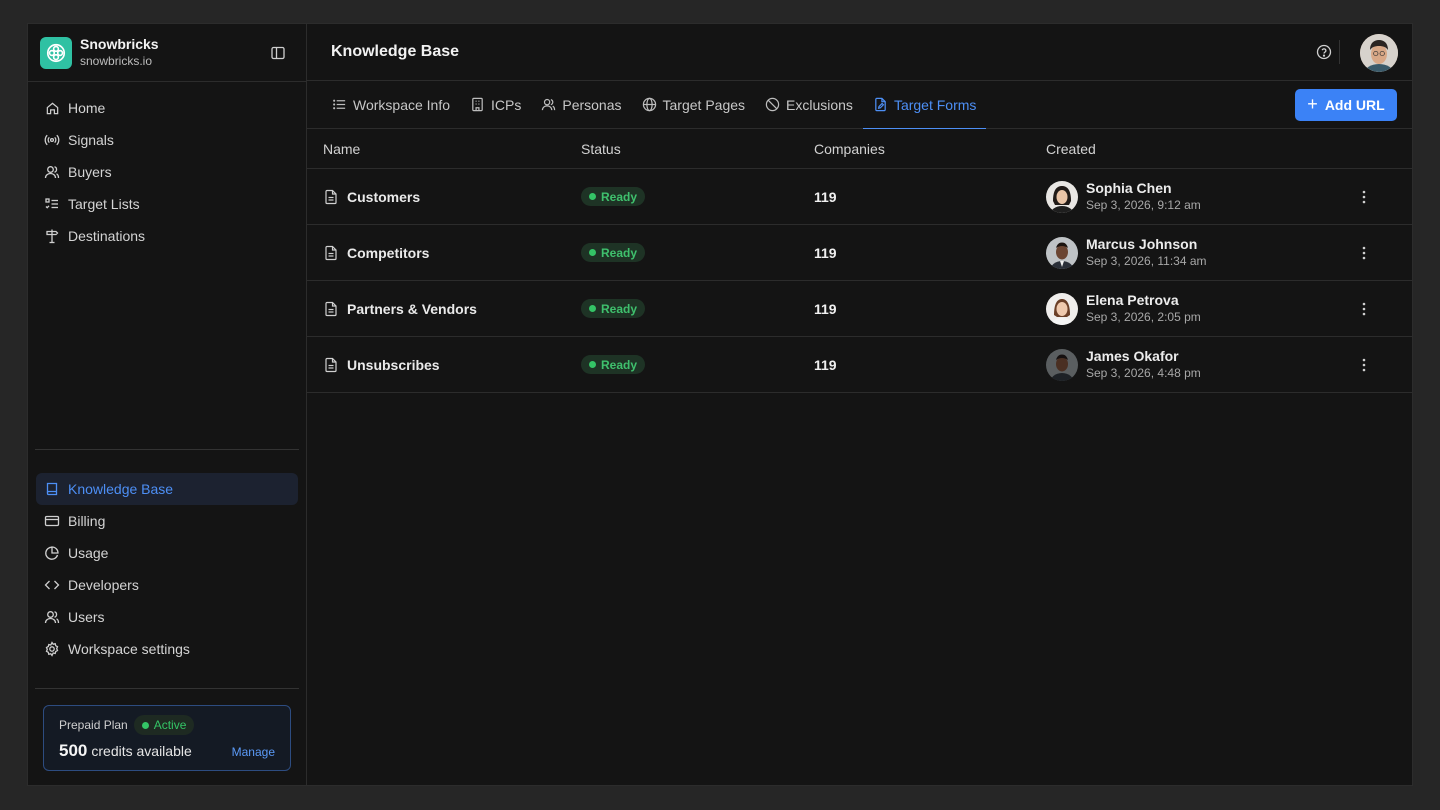 The height and width of the screenshot is (810, 1440). I want to click on workspace-domain: snowbricks.io, so click(116, 60).